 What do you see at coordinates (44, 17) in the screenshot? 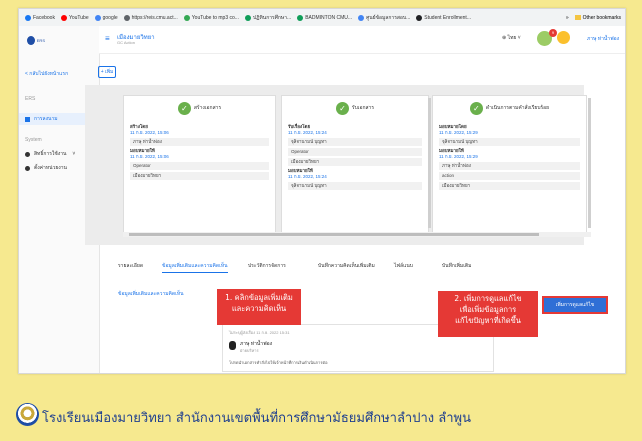
I see `bookmark-label: Facebook` at bounding box center [44, 17].